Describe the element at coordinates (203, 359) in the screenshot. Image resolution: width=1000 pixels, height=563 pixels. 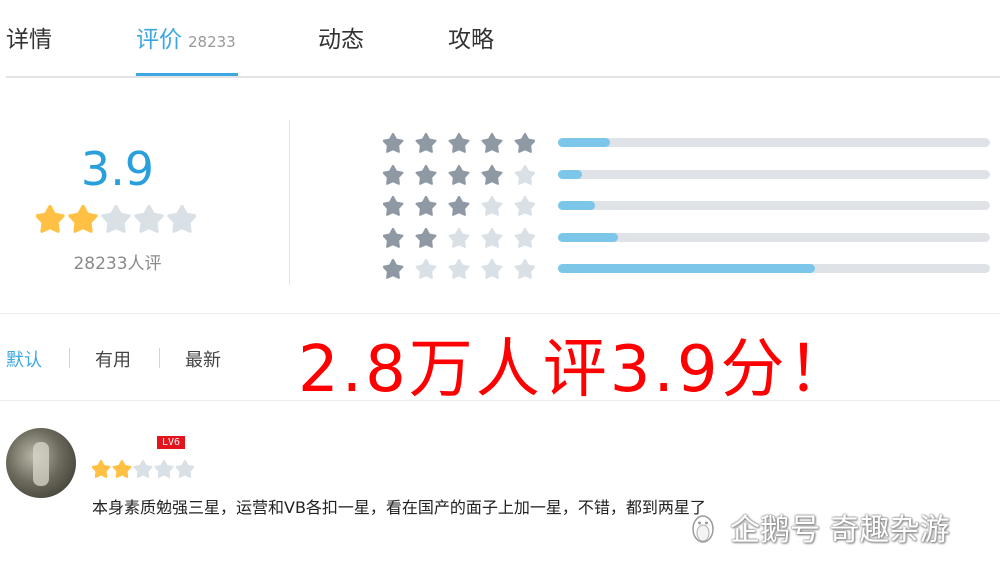
I see `filter-latest: 最新` at that location.